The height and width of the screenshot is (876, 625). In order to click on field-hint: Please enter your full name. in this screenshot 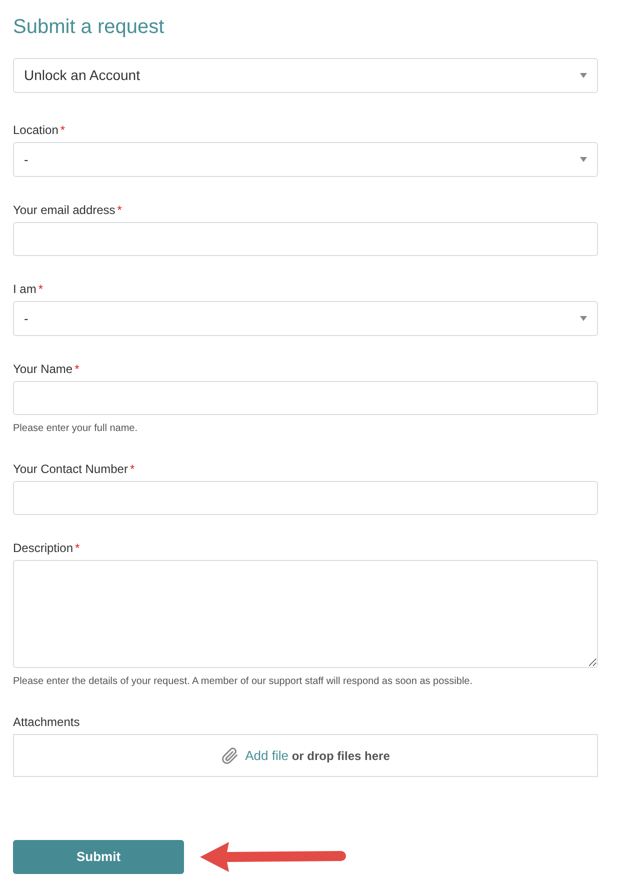, I will do `click(76, 429)`.